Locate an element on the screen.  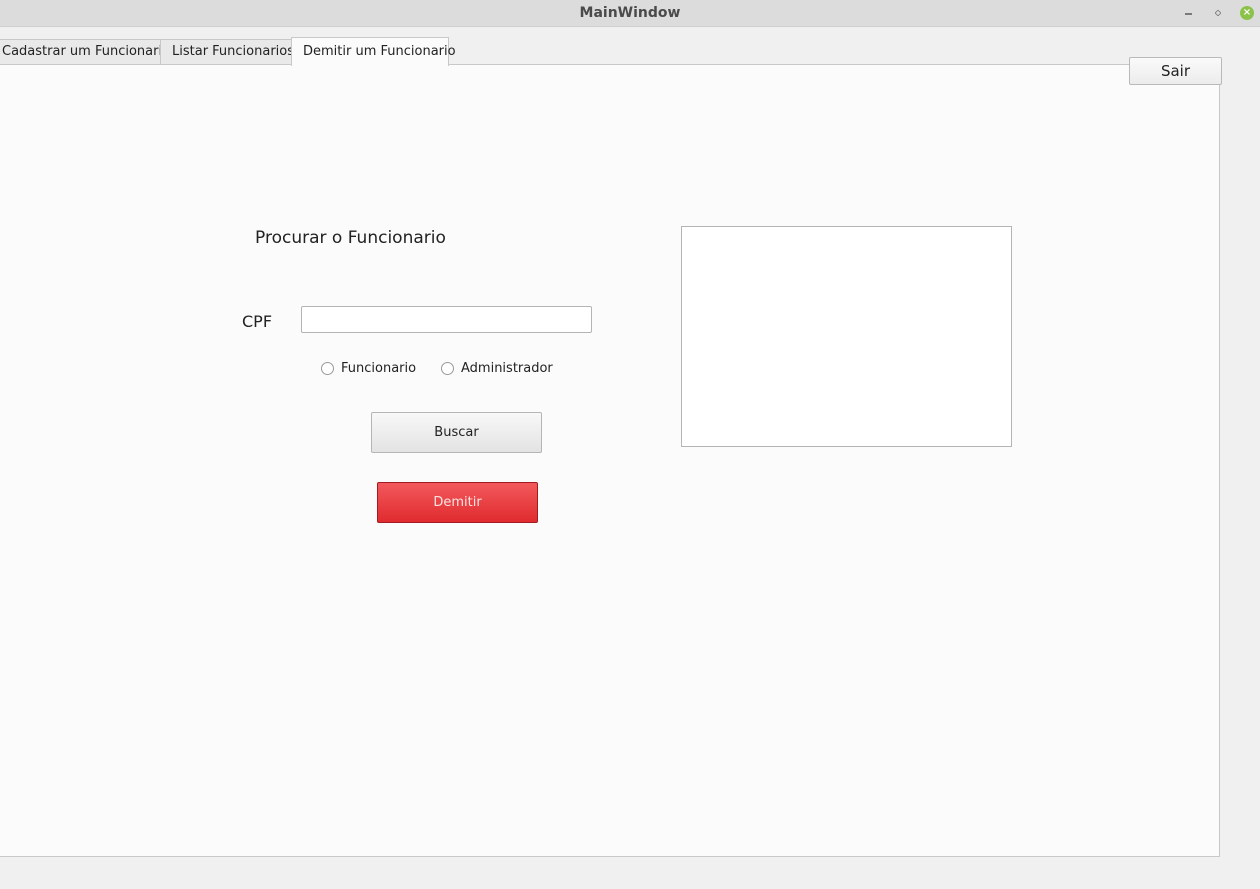
window-title: MainWindow is located at coordinates (630, 13).